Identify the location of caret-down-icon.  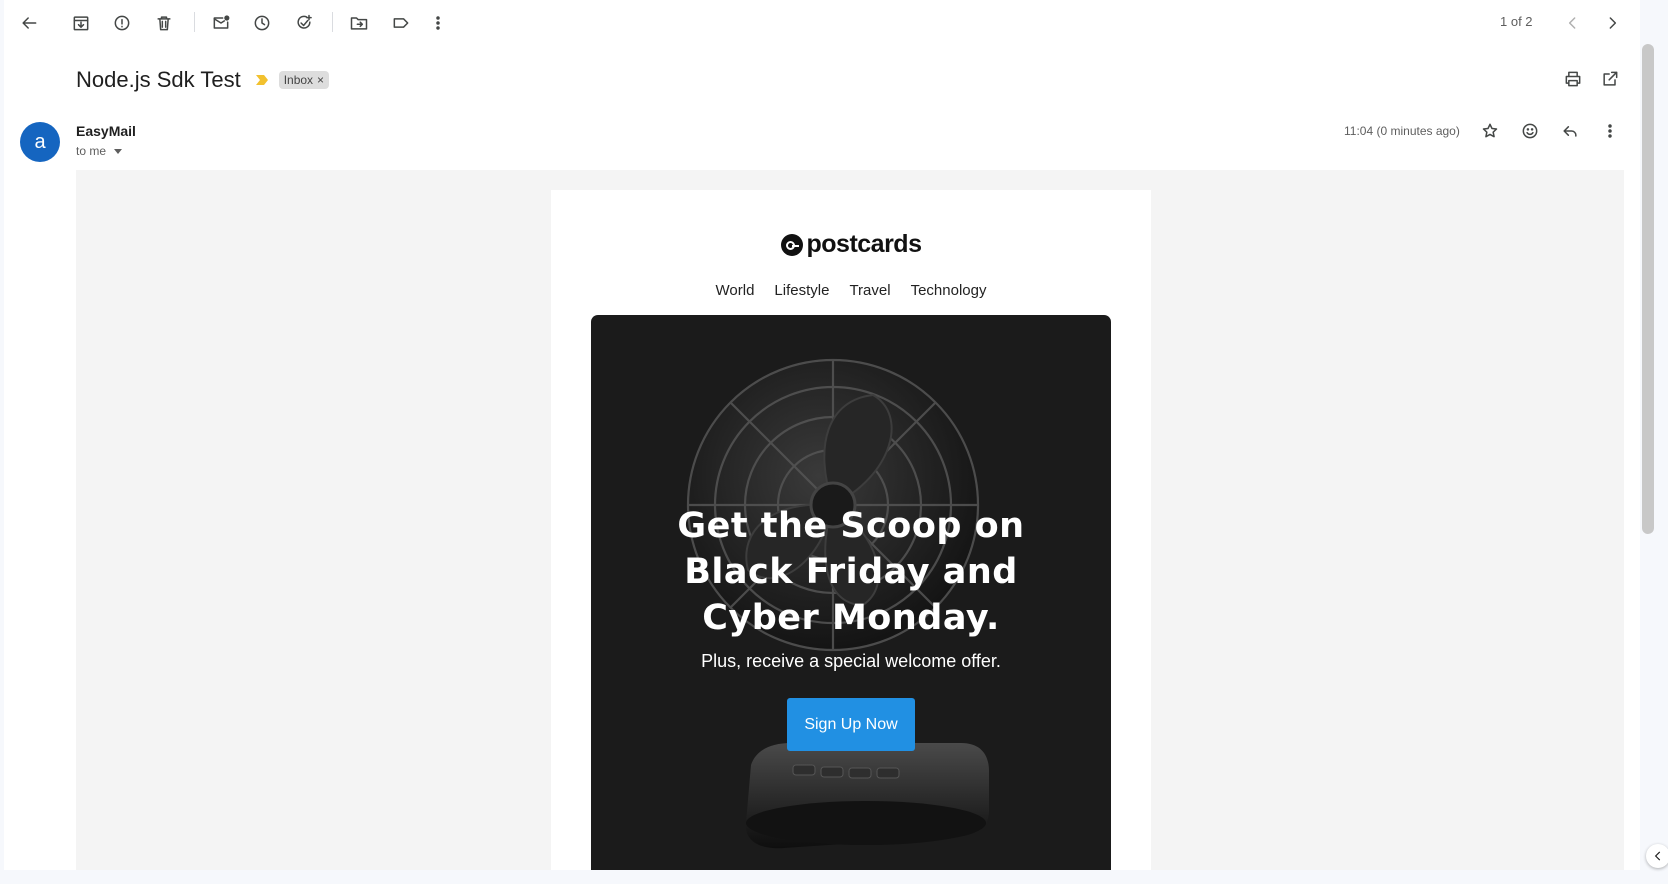
(118, 151).